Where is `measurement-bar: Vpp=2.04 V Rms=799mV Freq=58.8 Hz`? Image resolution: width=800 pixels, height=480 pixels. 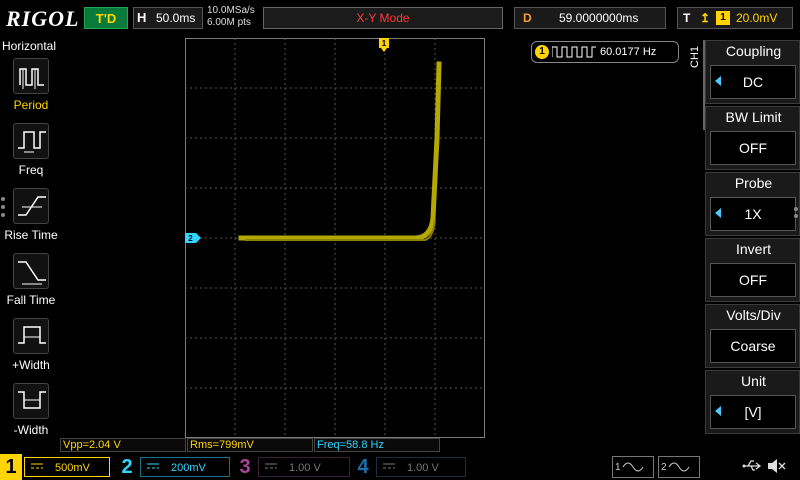 measurement-bar: Vpp=2.04 V Rms=799mV Freq=58.8 Hz is located at coordinates (382, 445).